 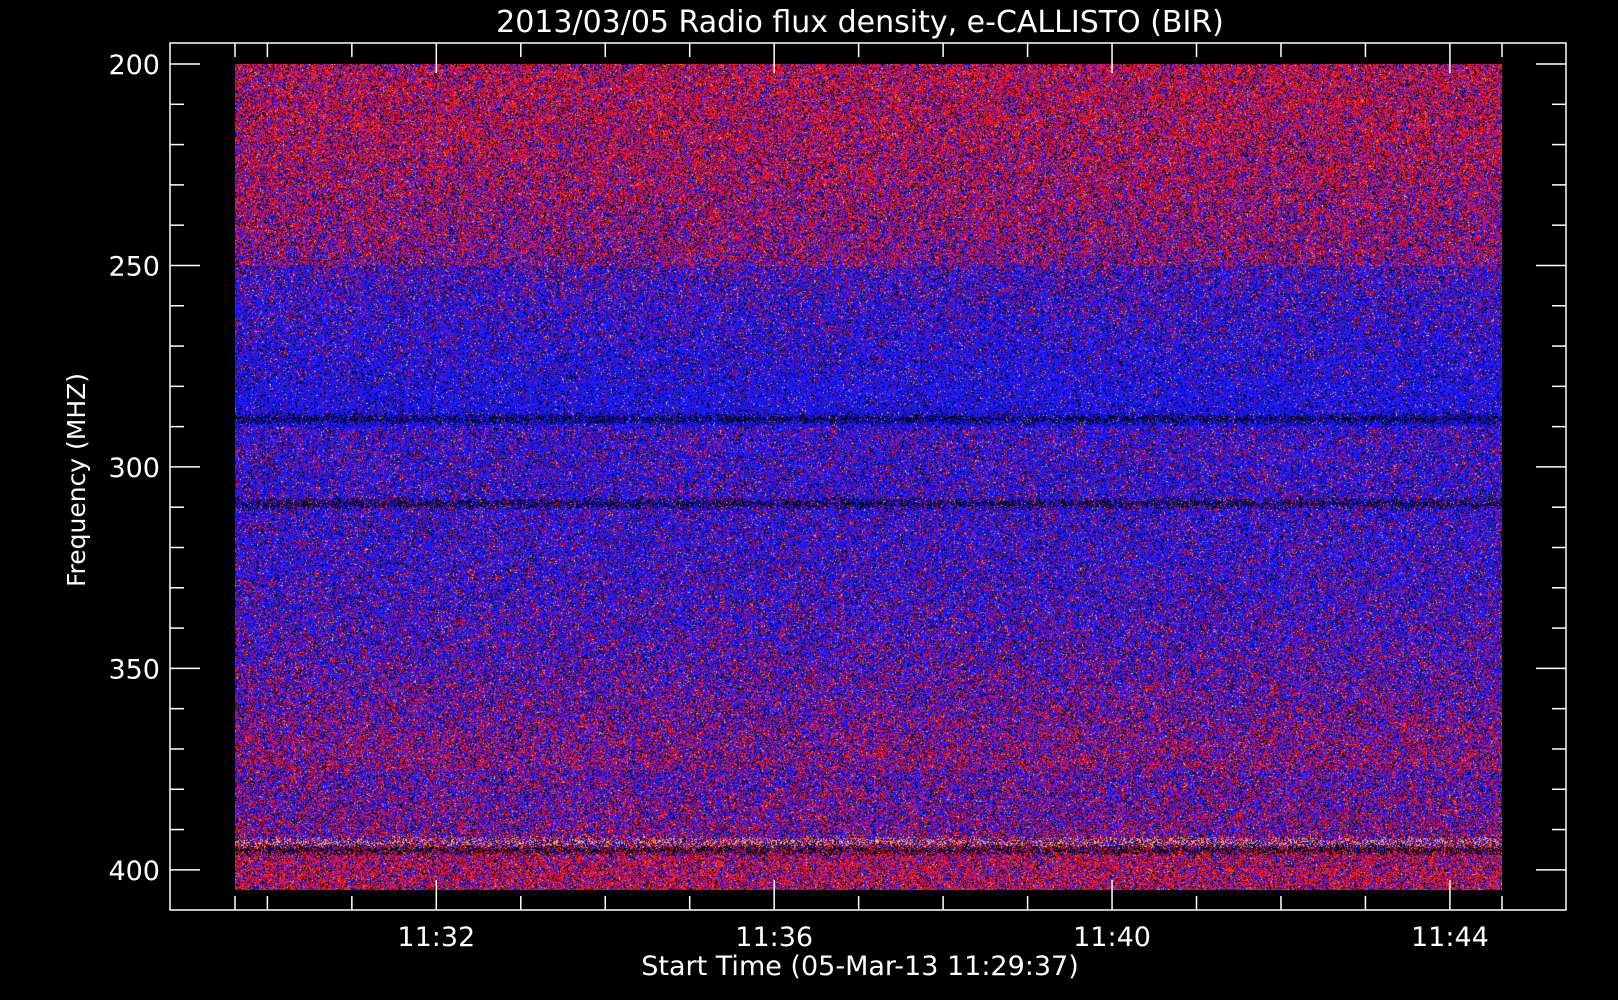 What do you see at coordinates (1112, 937) in the screenshot?
I see `x-tick-label: 11:40` at bounding box center [1112, 937].